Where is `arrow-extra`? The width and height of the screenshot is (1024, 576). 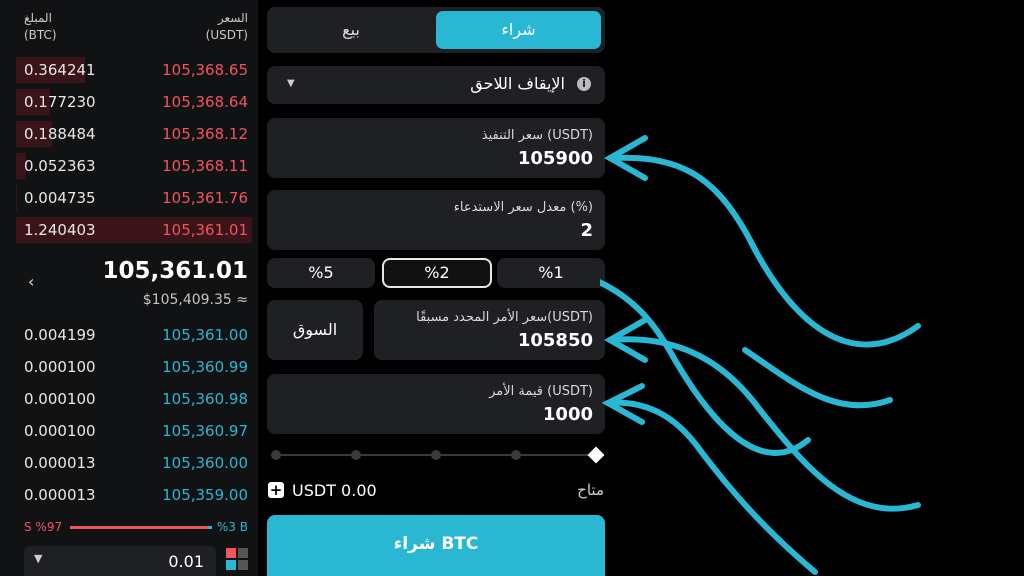 arrow-extra is located at coordinates (817, 378).